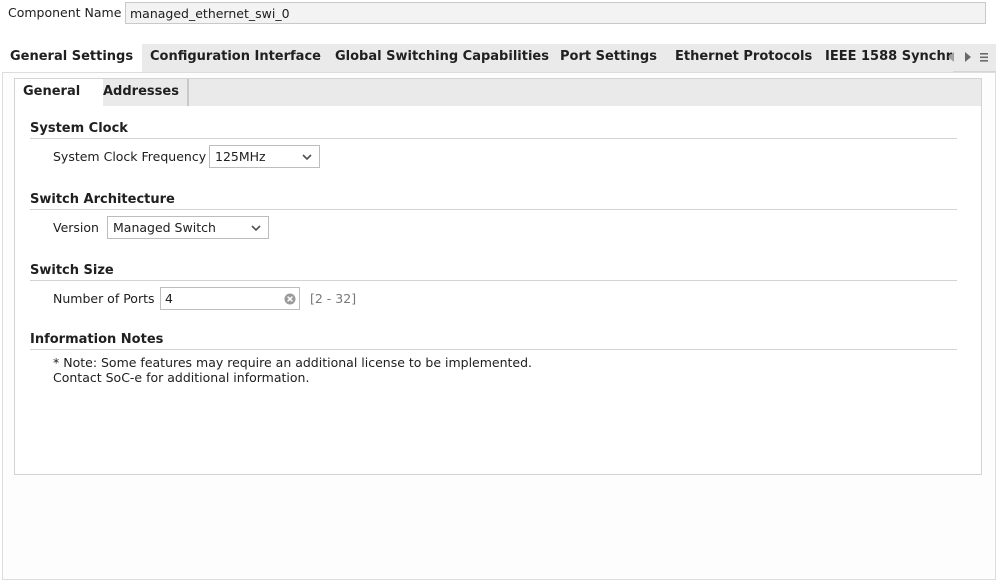 This screenshot has width=1000, height=584. Describe the element at coordinates (79, 128) in the screenshot. I see `section-title-system-clock: System Clock` at that location.